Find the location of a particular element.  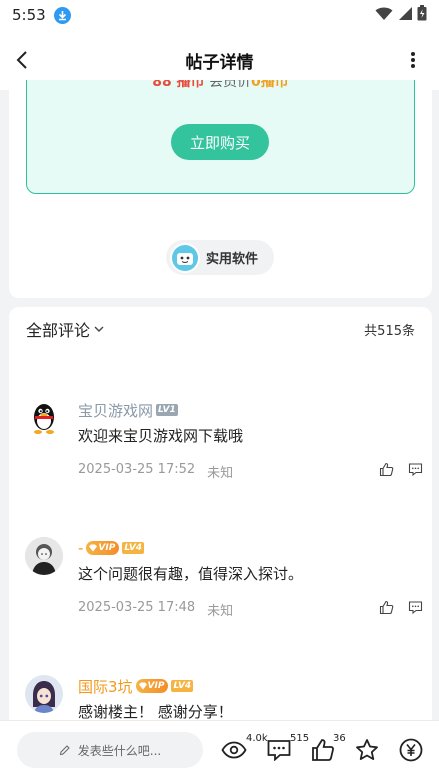

chevron-left-icon is located at coordinates (21, 60).